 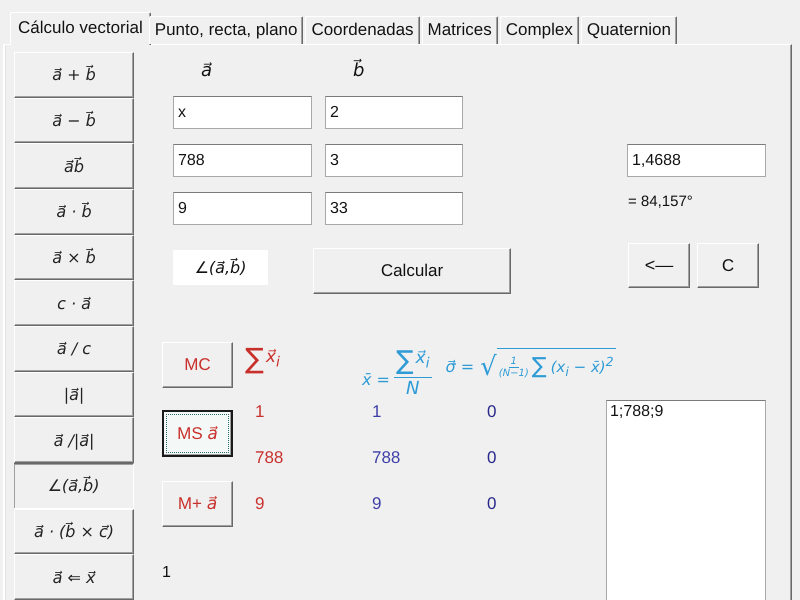 I want to click on tab: Punto, recta, plano, so click(x=226, y=30).